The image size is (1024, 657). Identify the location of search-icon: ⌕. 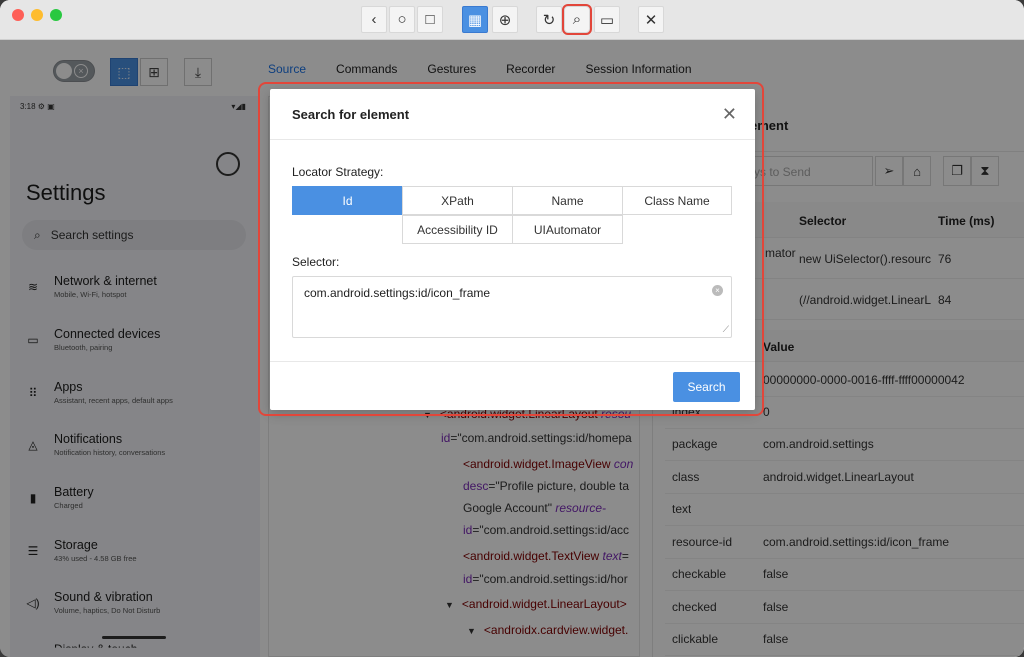
(577, 19).